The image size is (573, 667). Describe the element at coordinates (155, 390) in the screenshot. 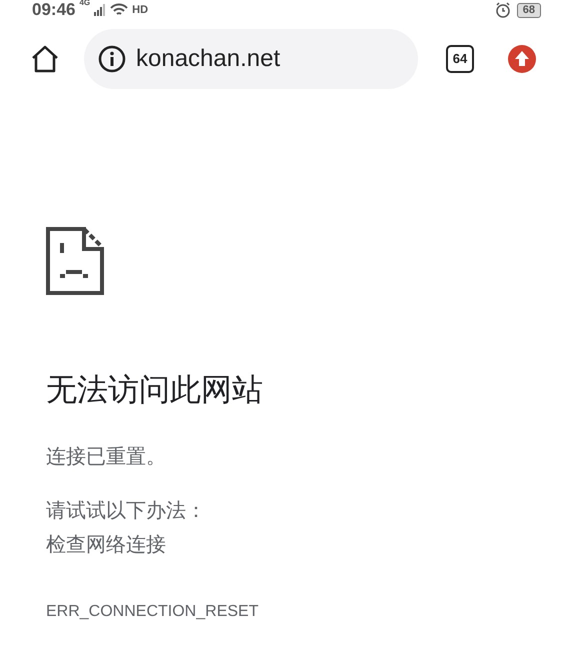

I see `error-title: 无法访问此网站` at that location.